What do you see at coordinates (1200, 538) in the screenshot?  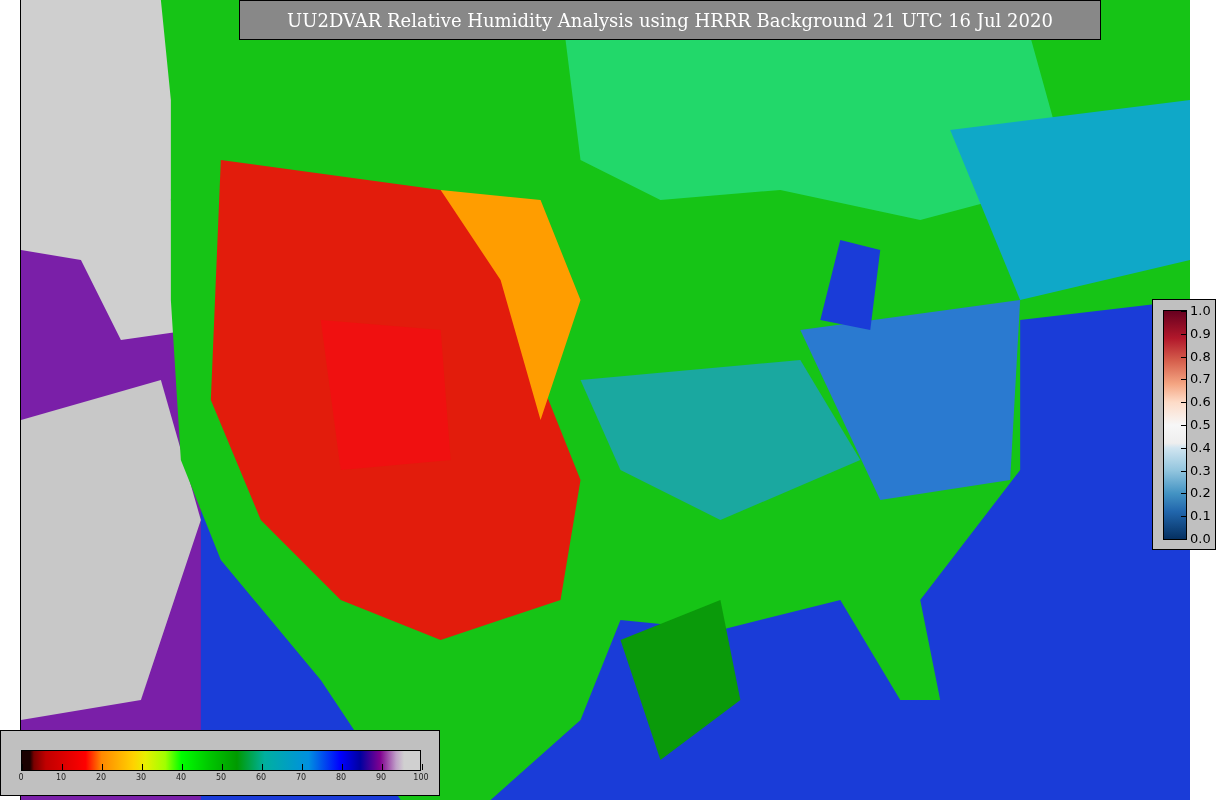 I see `scale-label: 0.0` at bounding box center [1200, 538].